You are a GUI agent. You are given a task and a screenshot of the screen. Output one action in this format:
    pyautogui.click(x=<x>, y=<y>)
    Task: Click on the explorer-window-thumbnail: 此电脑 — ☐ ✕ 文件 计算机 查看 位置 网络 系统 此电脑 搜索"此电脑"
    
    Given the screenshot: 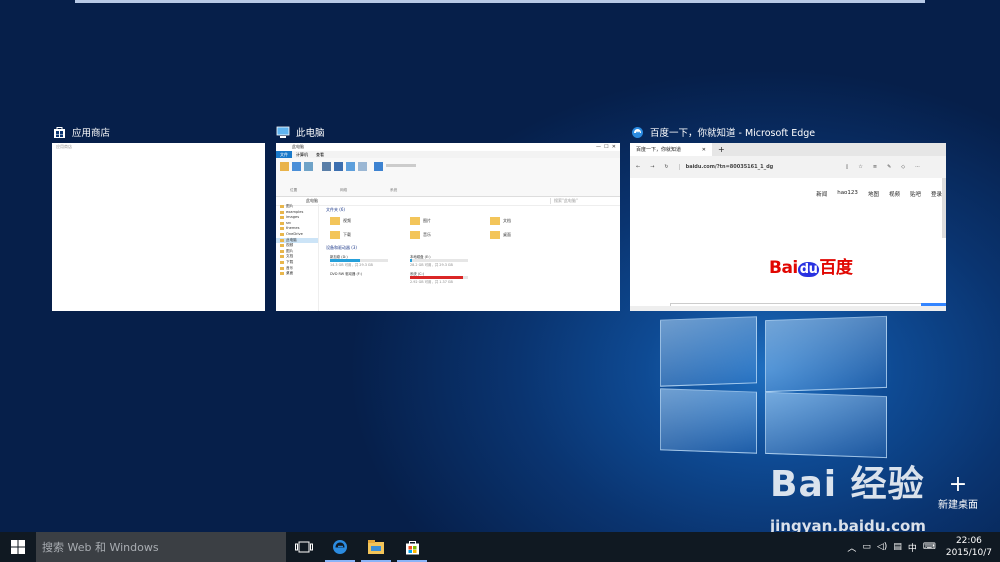 What is the action you would take?
    pyautogui.click(x=448, y=227)
    